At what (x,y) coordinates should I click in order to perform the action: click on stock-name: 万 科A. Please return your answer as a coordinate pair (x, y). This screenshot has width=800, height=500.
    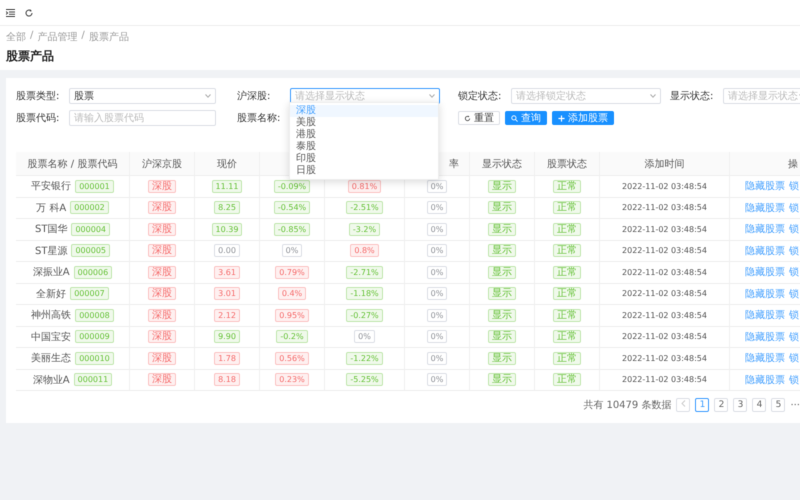
    Looking at the image, I should click on (51, 208).